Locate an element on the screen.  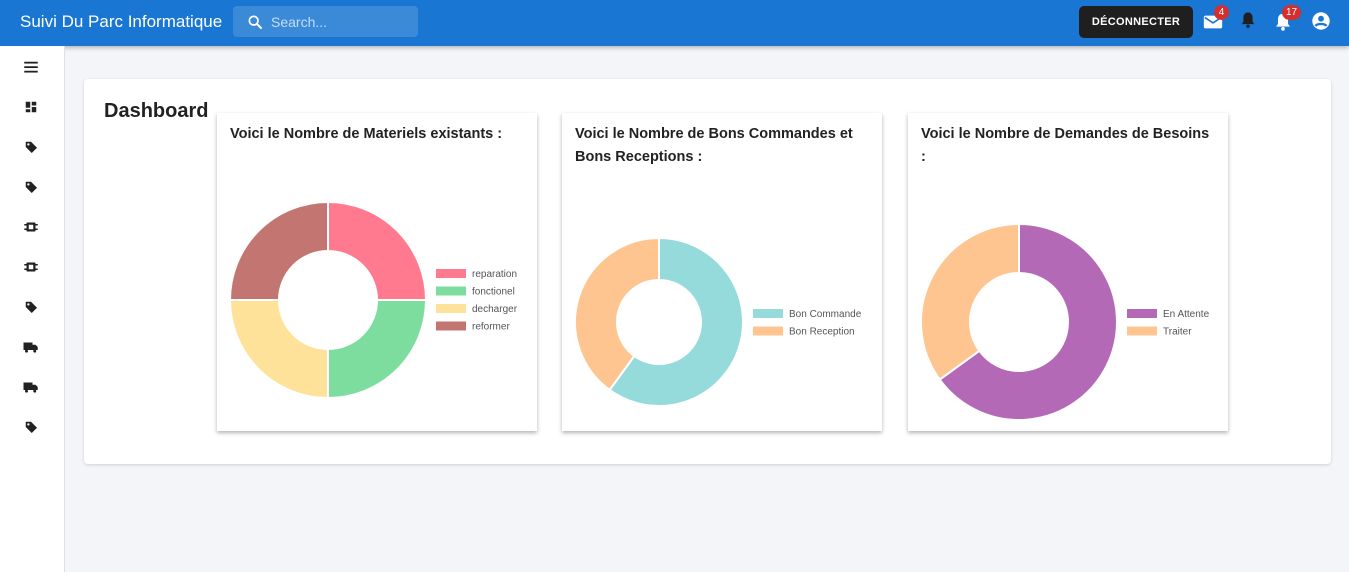
account-circle-icon is located at coordinates (1321, 21).